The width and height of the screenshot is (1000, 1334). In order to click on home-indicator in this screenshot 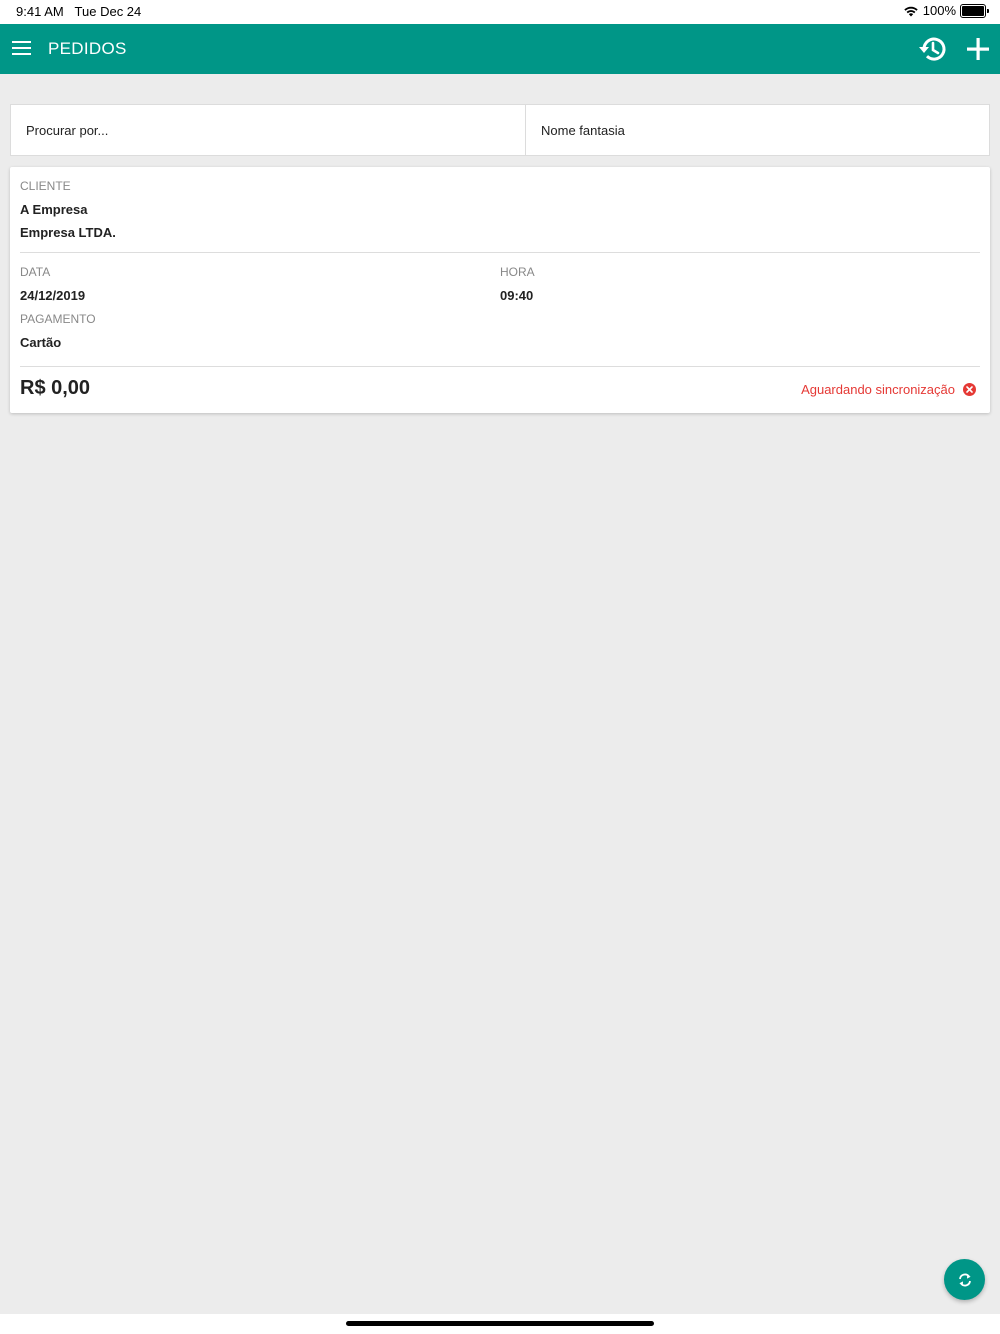, I will do `click(500, 1323)`.